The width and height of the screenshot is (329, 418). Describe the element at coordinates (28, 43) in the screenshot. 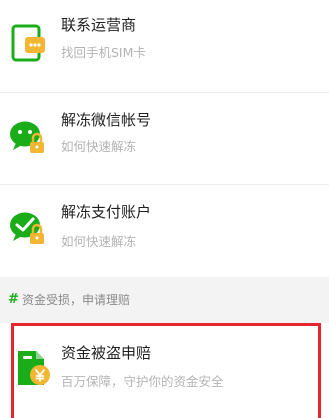

I see `carrier-card-icon` at that location.